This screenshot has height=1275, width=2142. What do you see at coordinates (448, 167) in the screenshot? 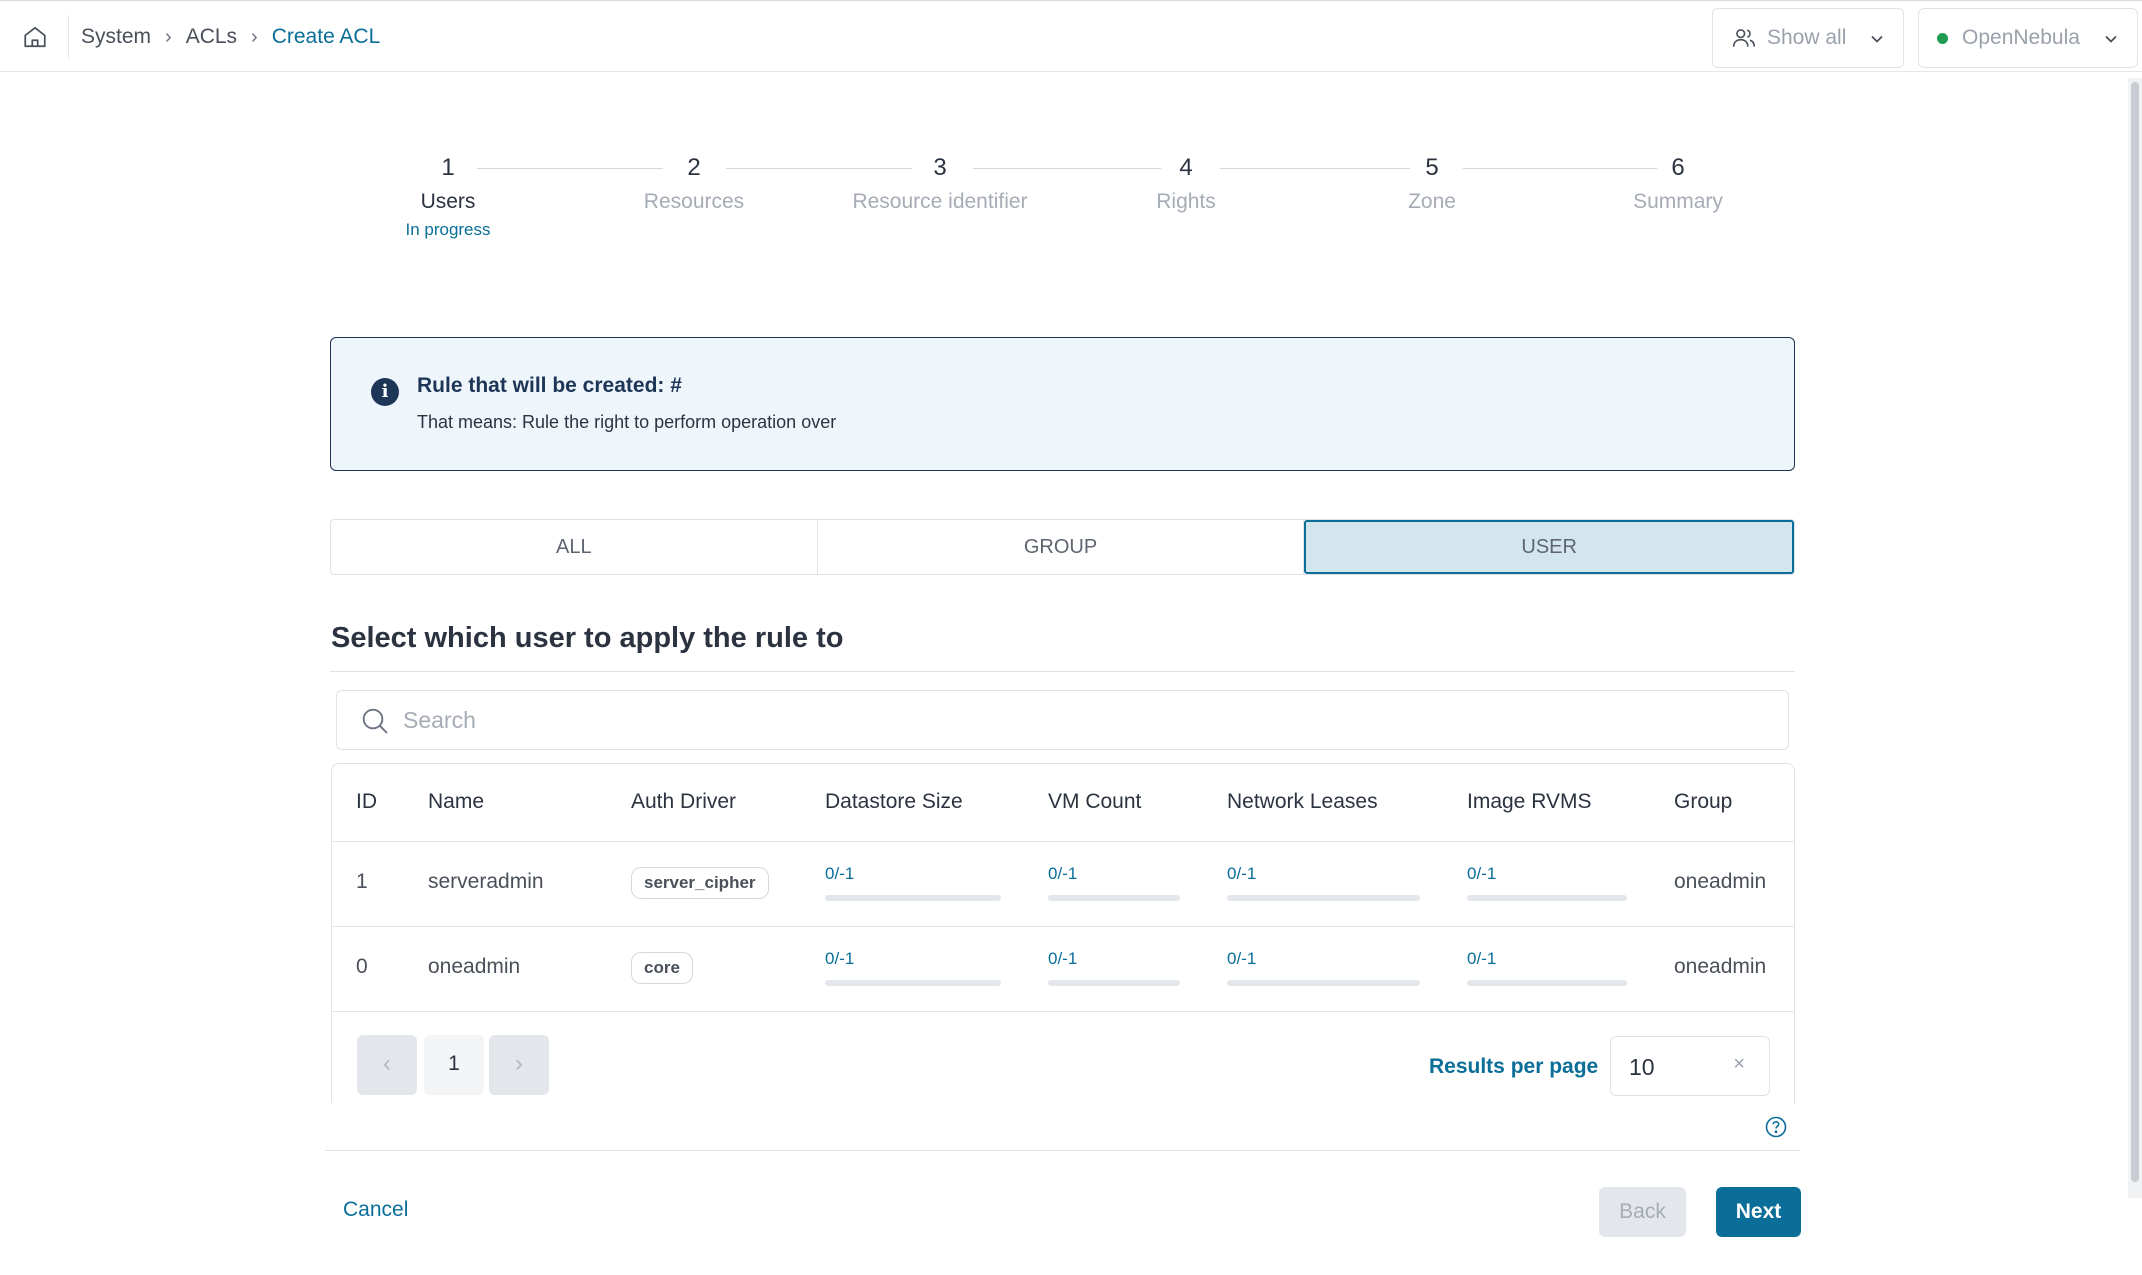
I see `step-number: 1` at bounding box center [448, 167].